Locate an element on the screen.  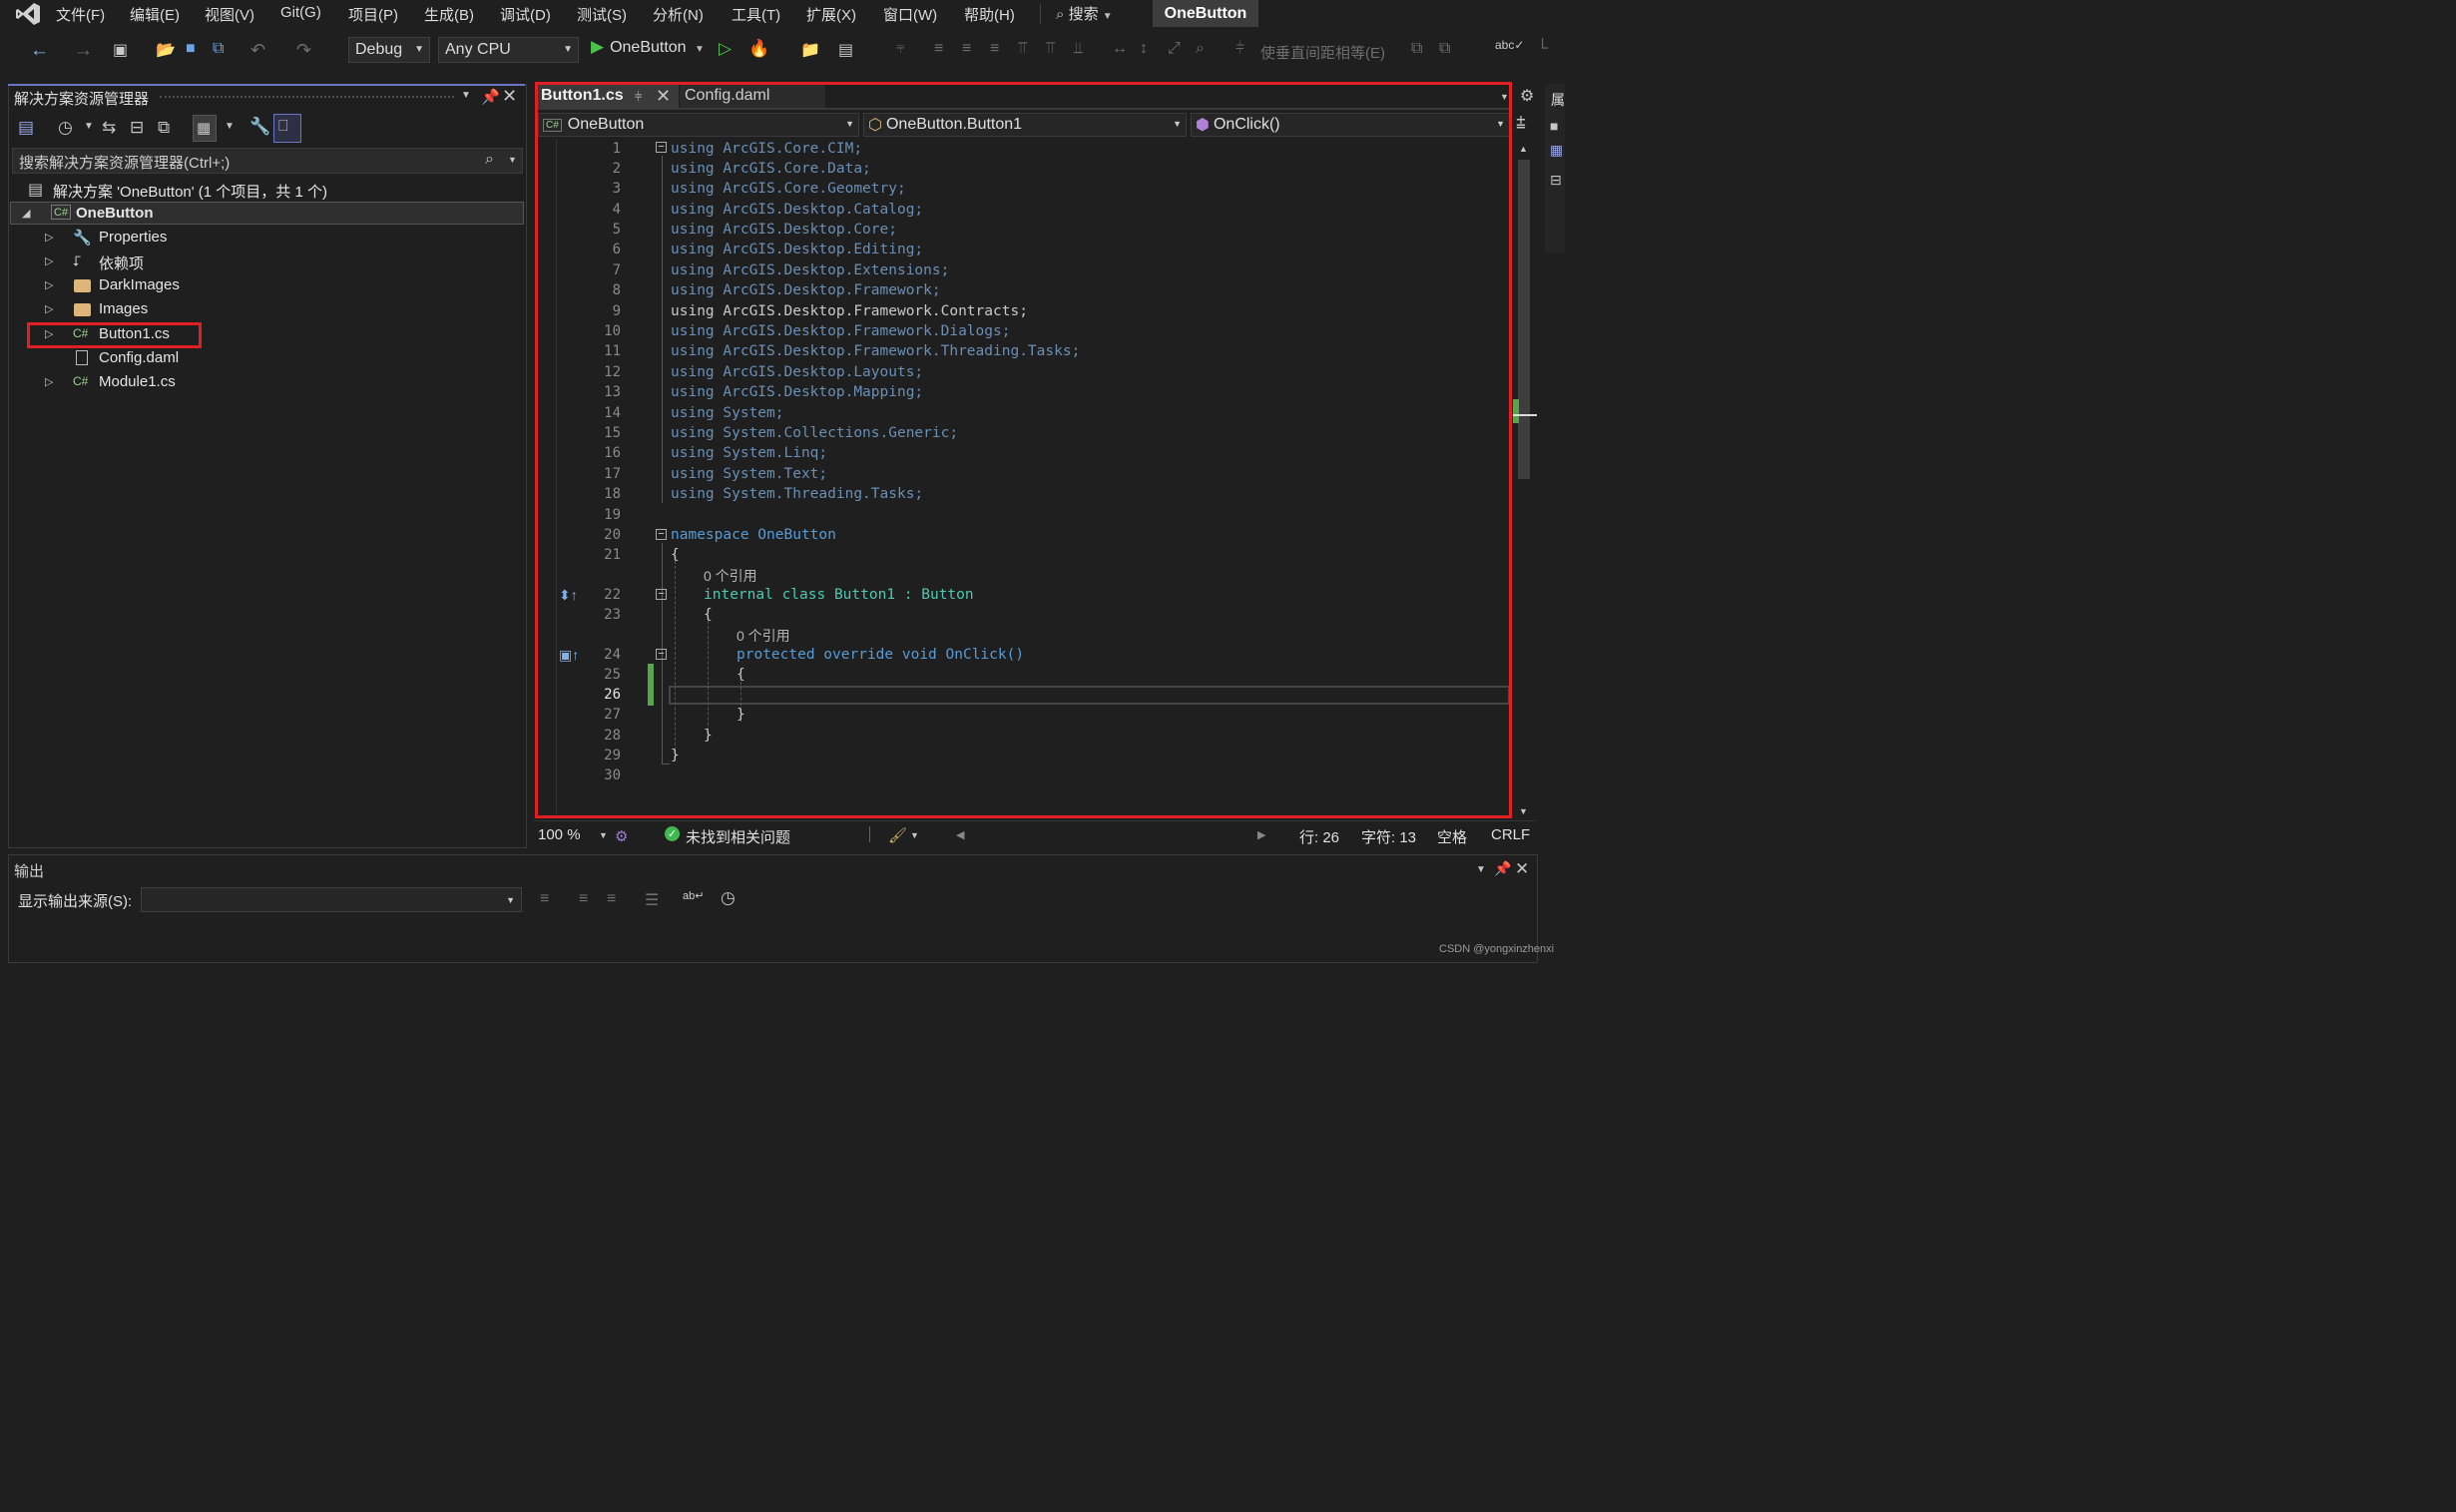
save-all-icon: ⧉ is located at coordinates (219, 49).